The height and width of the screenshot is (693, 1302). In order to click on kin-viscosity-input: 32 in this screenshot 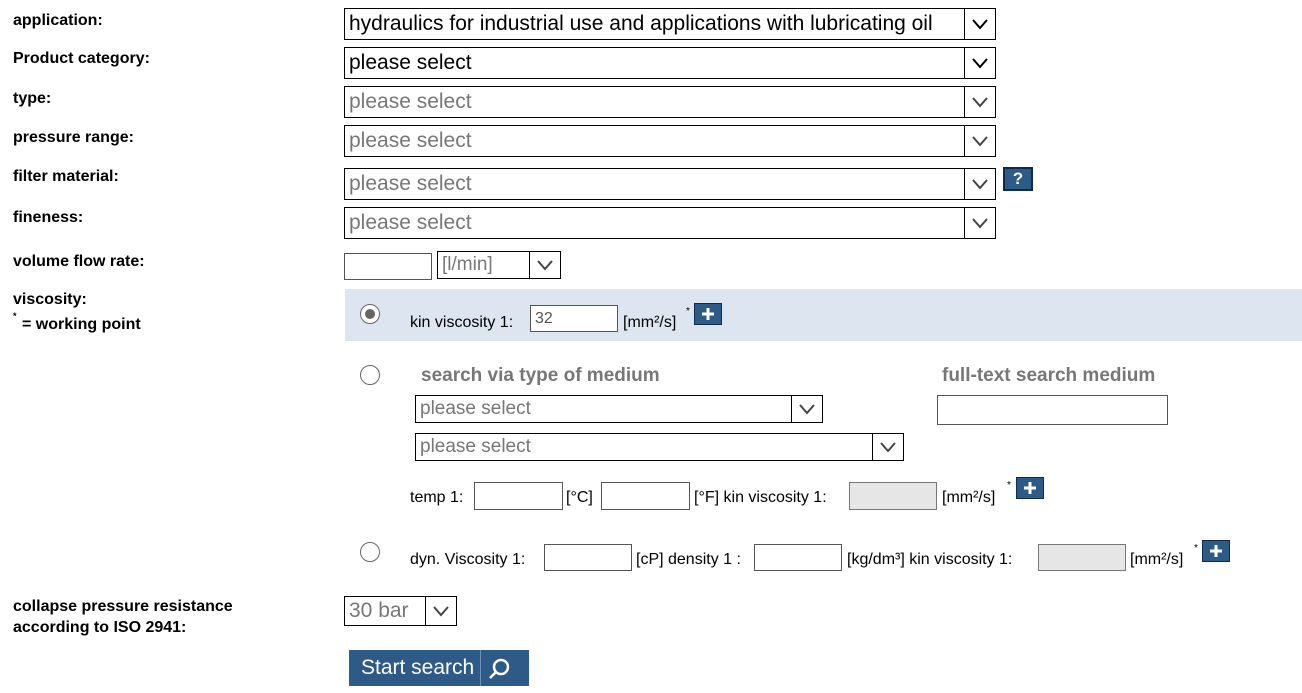, I will do `click(574, 318)`.